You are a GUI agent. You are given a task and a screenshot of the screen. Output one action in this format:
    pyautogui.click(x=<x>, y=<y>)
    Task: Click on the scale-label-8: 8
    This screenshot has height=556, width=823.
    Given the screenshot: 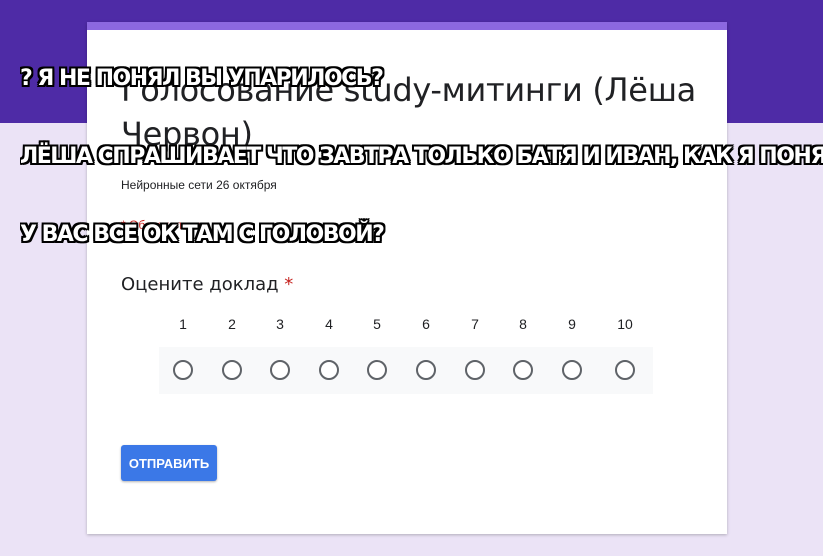 What is the action you would take?
    pyautogui.click(x=523, y=324)
    